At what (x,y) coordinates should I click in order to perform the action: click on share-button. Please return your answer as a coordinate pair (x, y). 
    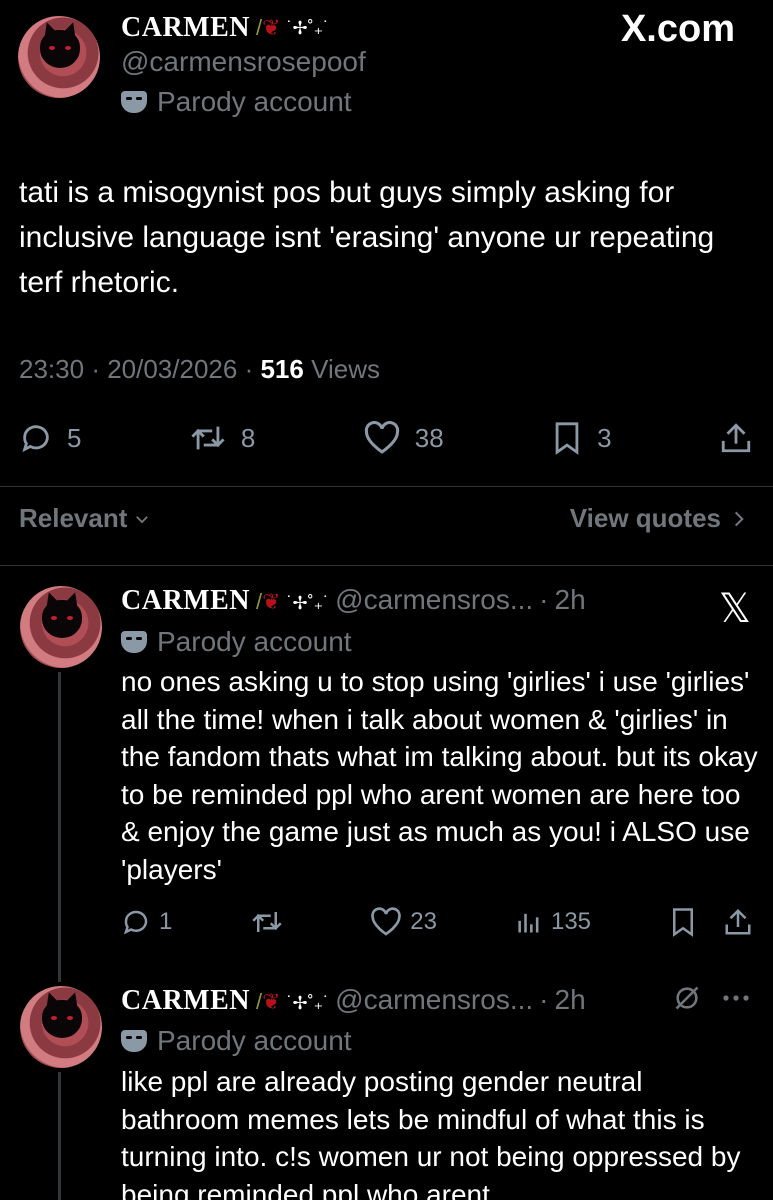
    Looking at the image, I should click on (736, 438).